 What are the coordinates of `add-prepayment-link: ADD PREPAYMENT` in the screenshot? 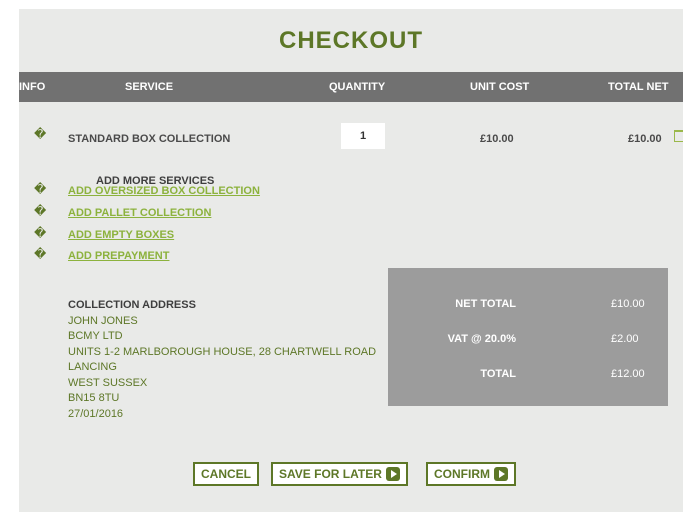 It's located at (118, 256).